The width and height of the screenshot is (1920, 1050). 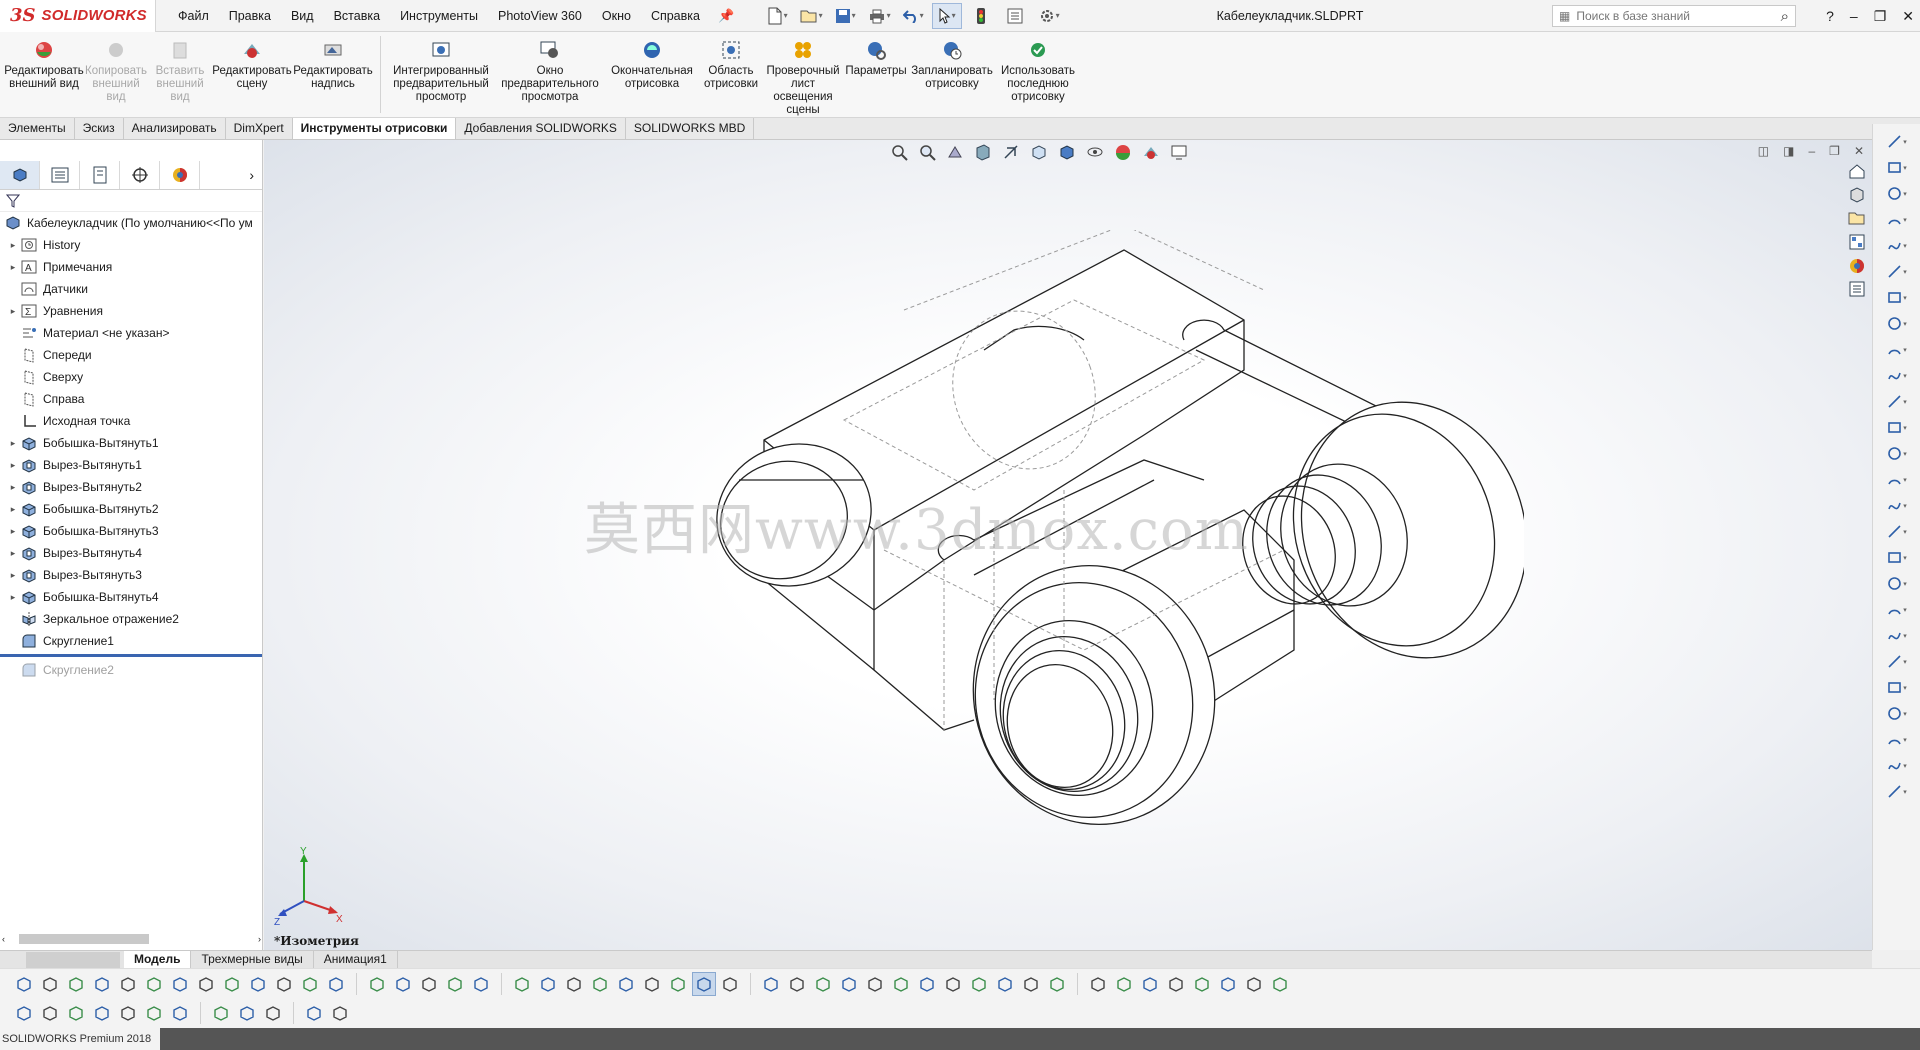 I want to click on new-drawing-icon, so click(x=76, y=1013).